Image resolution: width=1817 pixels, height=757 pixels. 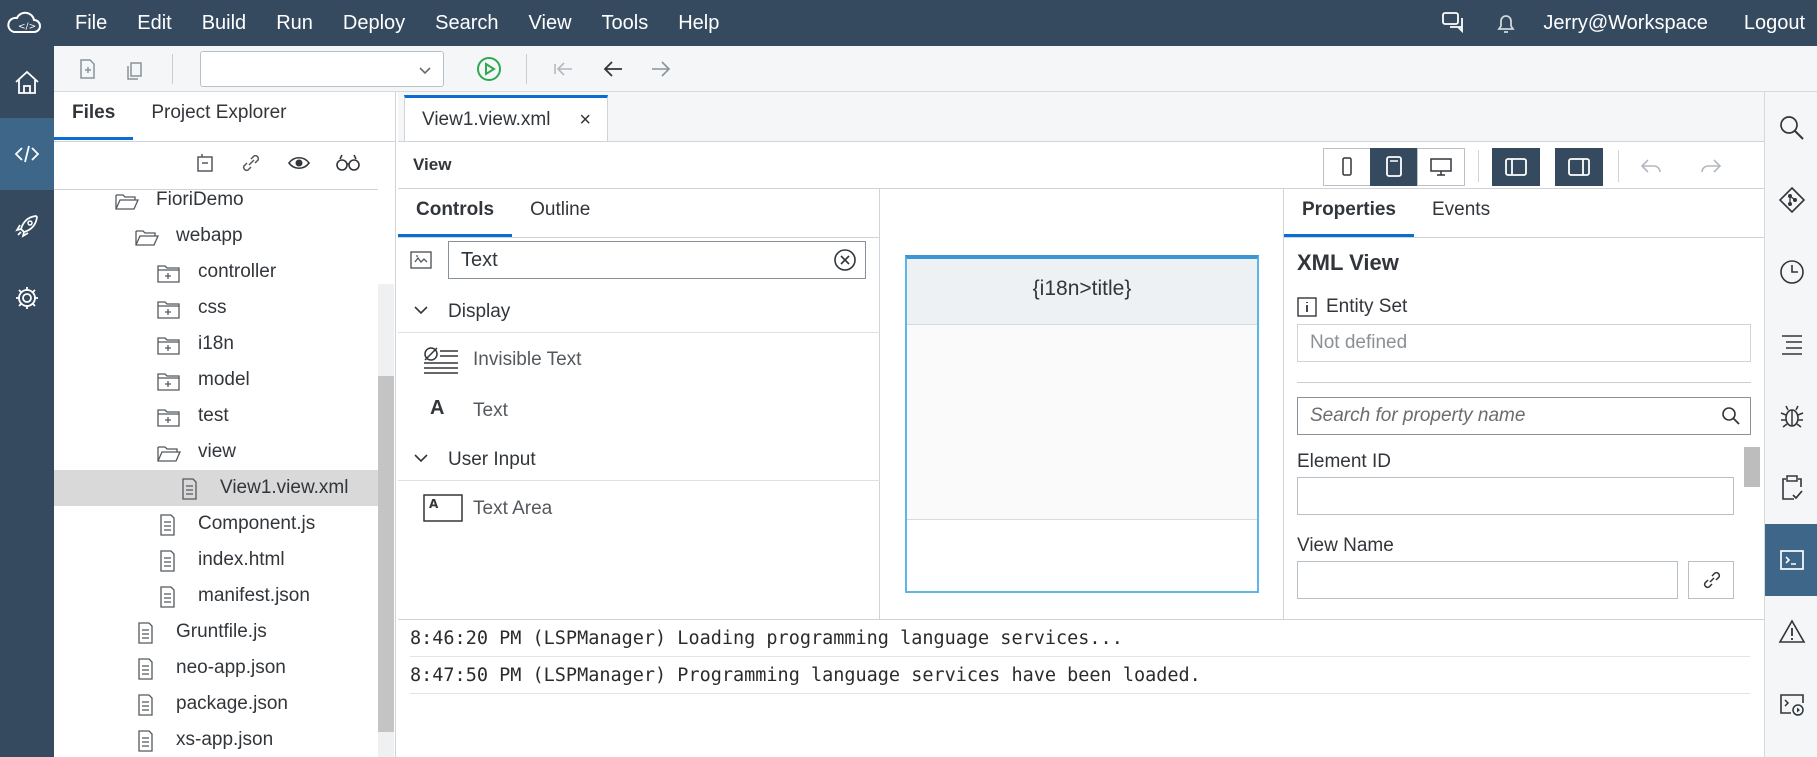 What do you see at coordinates (1791, 344) in the screenshot?
I see `outline-icon` at bounding box center [1791, 344].